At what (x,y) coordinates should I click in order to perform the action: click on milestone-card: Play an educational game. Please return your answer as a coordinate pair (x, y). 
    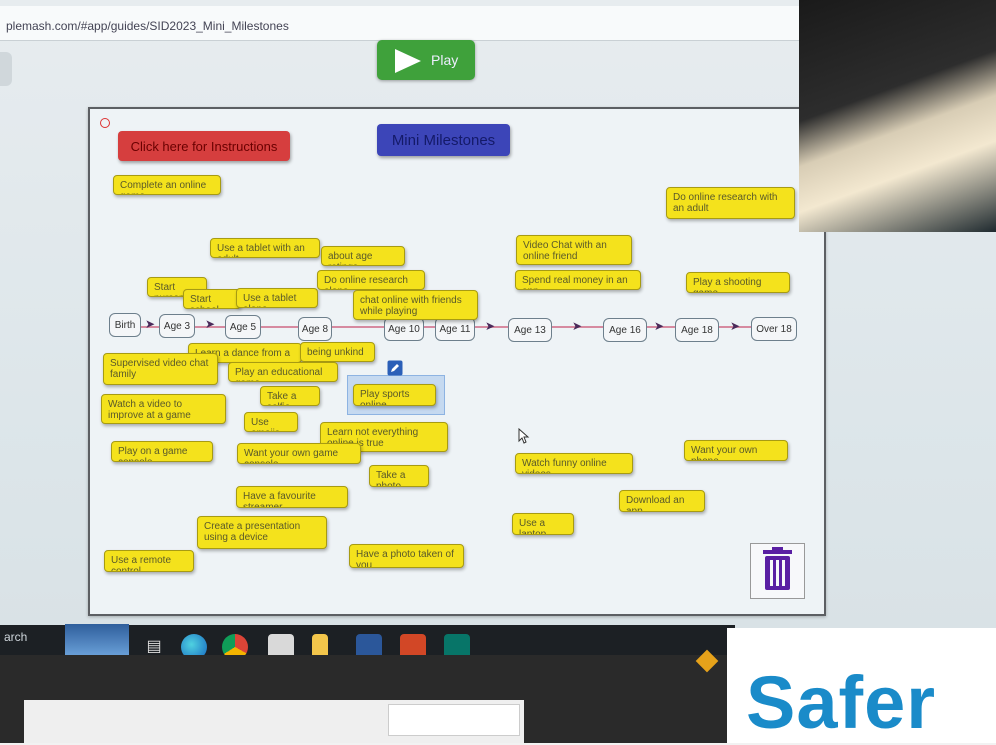
    Looking at the image, I should click on (283, 372).